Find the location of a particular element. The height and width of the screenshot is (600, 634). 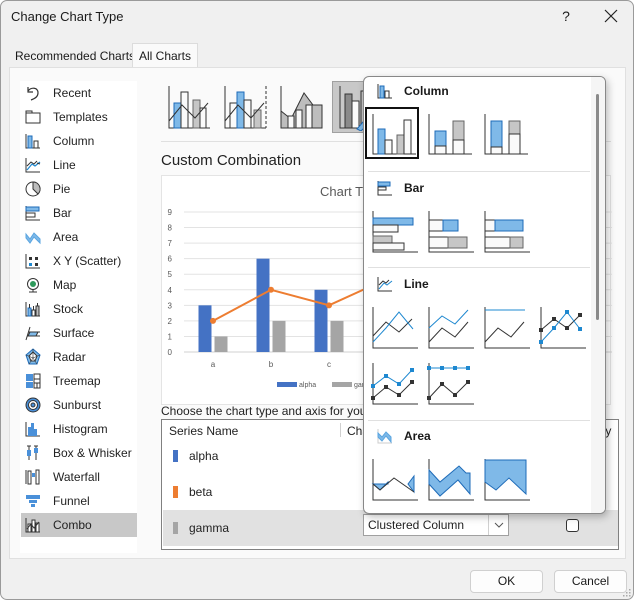

tab-all-charts: All Charts is located at coordinates (165, 55).